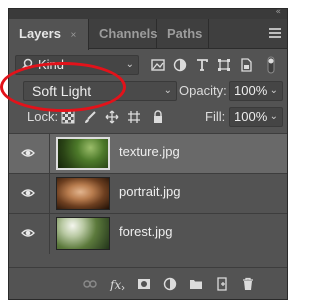 This screenshot has width=320, height=308. Describe the element at coordinates (196, 284) in the screenshot. I see `new-group-folder-icon` at that location.